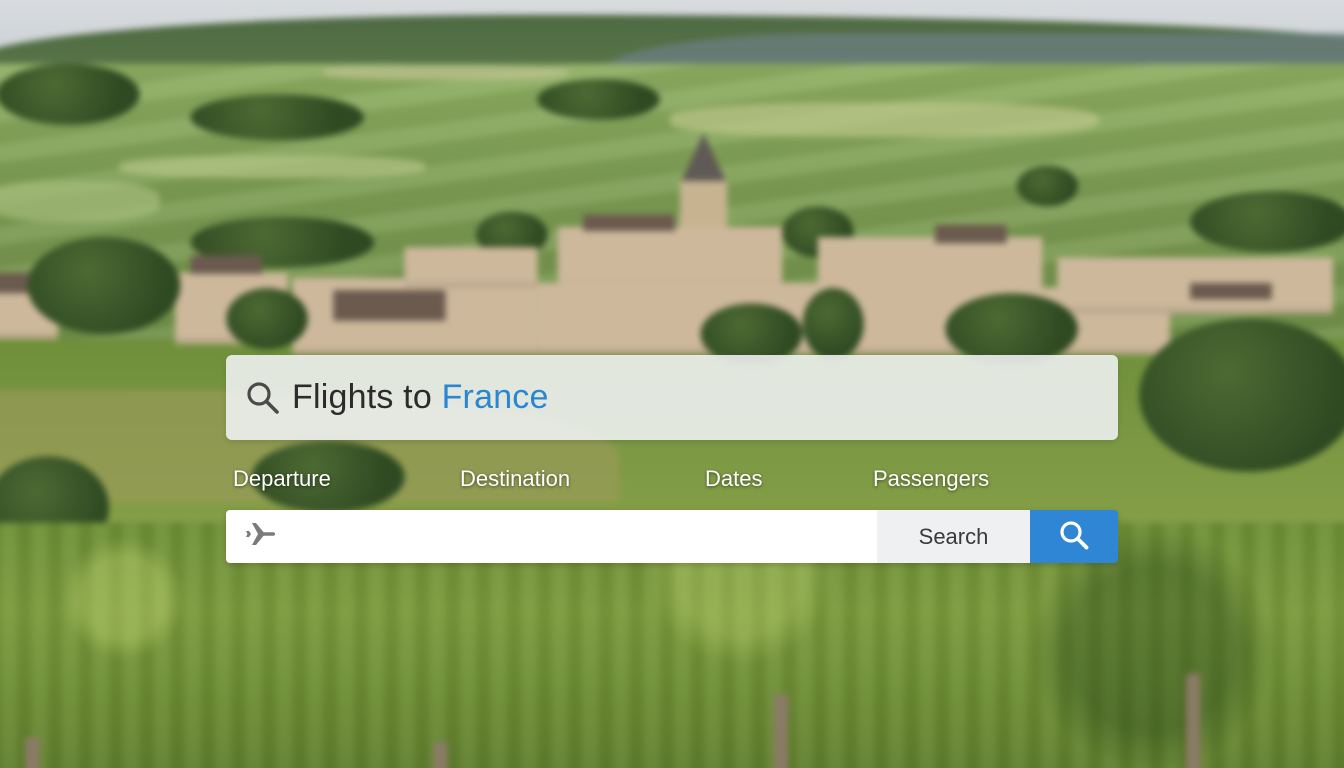 The width and height of the screenshot is (1344, 768). I want to click on passengers-label: Passengers, so click(931, 478).